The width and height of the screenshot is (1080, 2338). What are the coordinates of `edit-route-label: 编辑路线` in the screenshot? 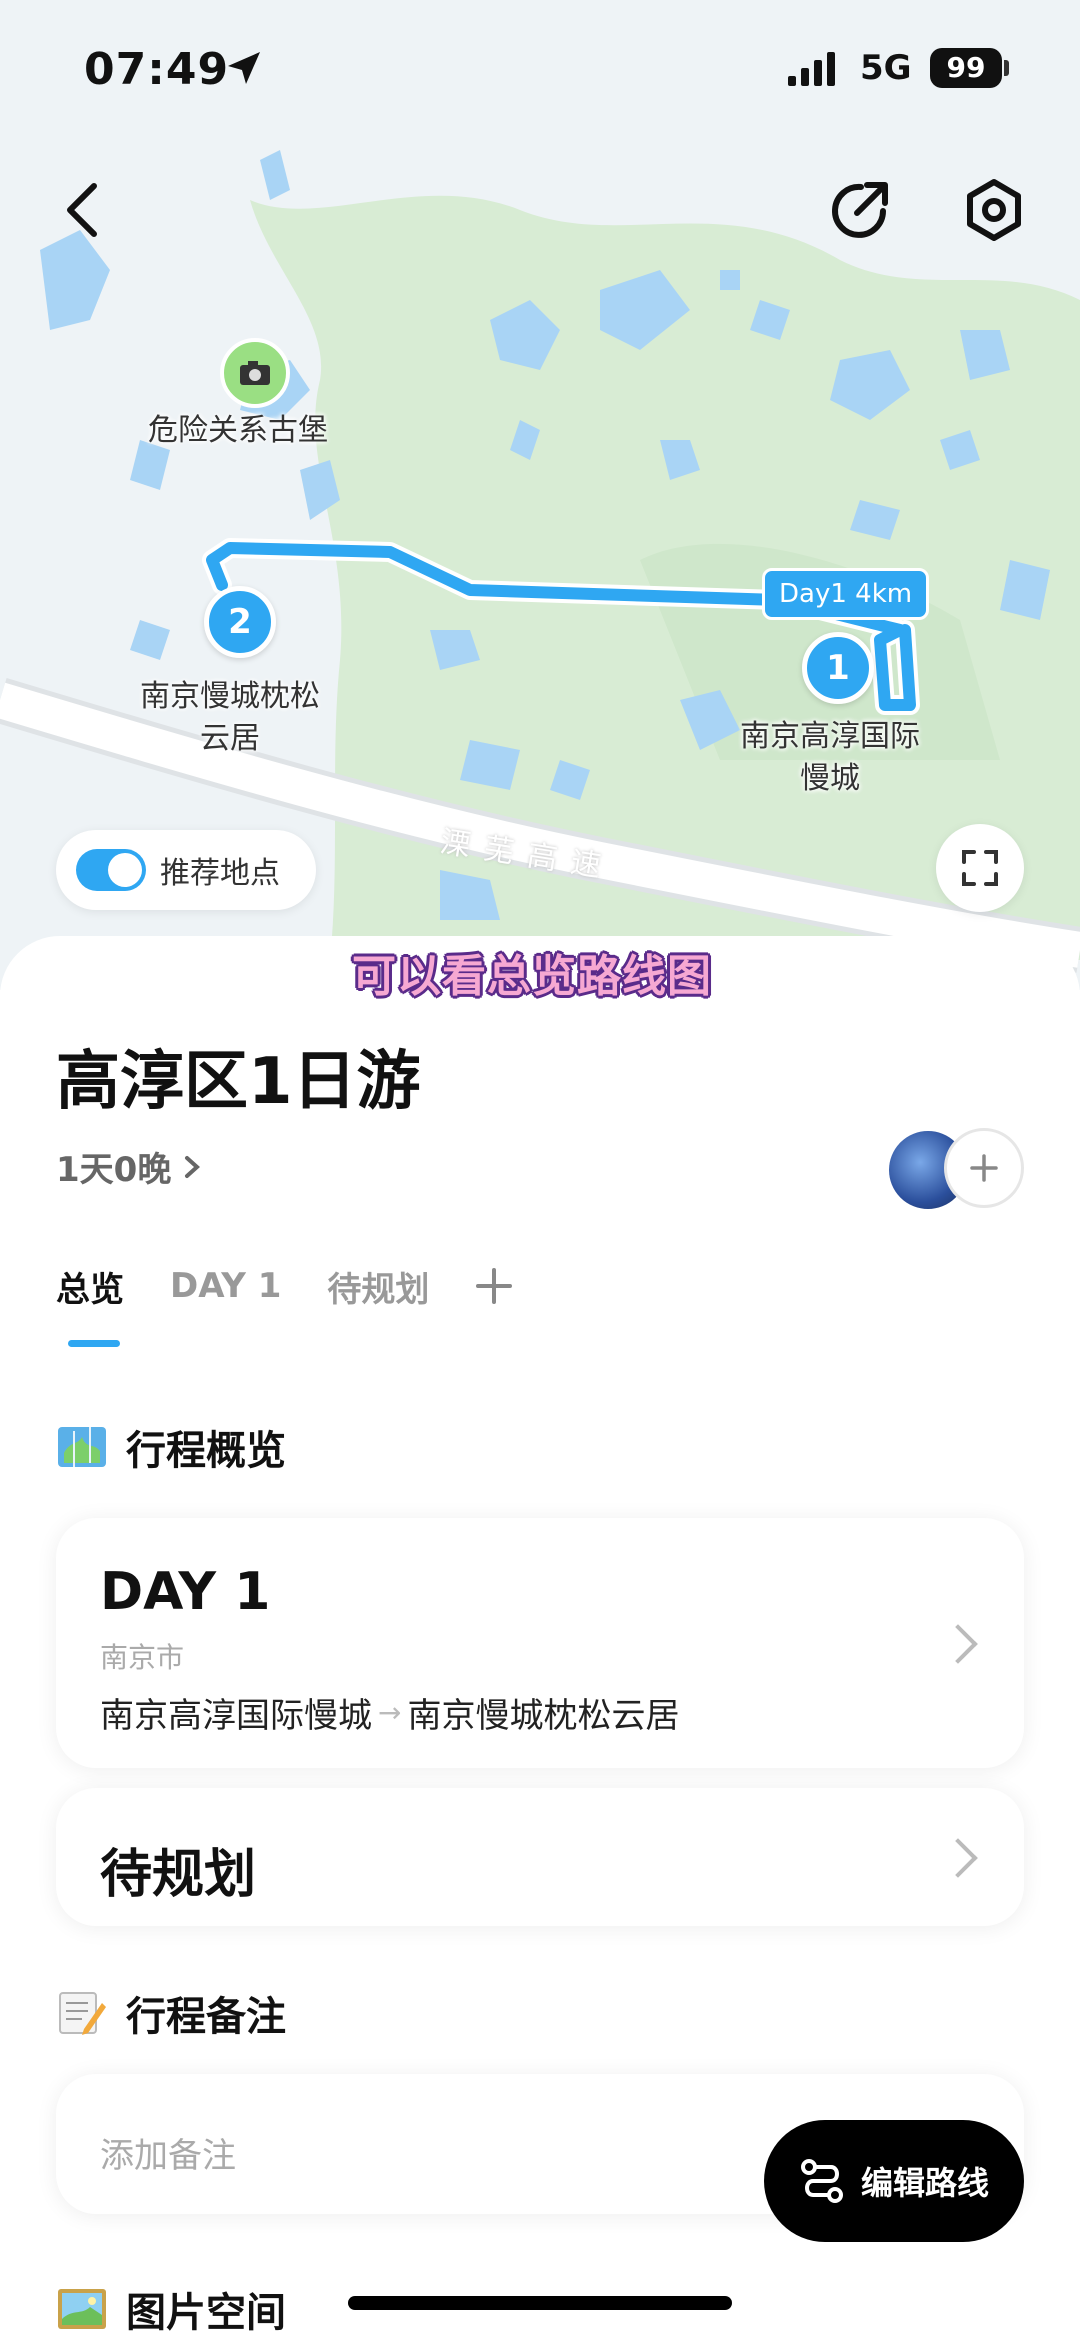 It's located at (924, 2183).